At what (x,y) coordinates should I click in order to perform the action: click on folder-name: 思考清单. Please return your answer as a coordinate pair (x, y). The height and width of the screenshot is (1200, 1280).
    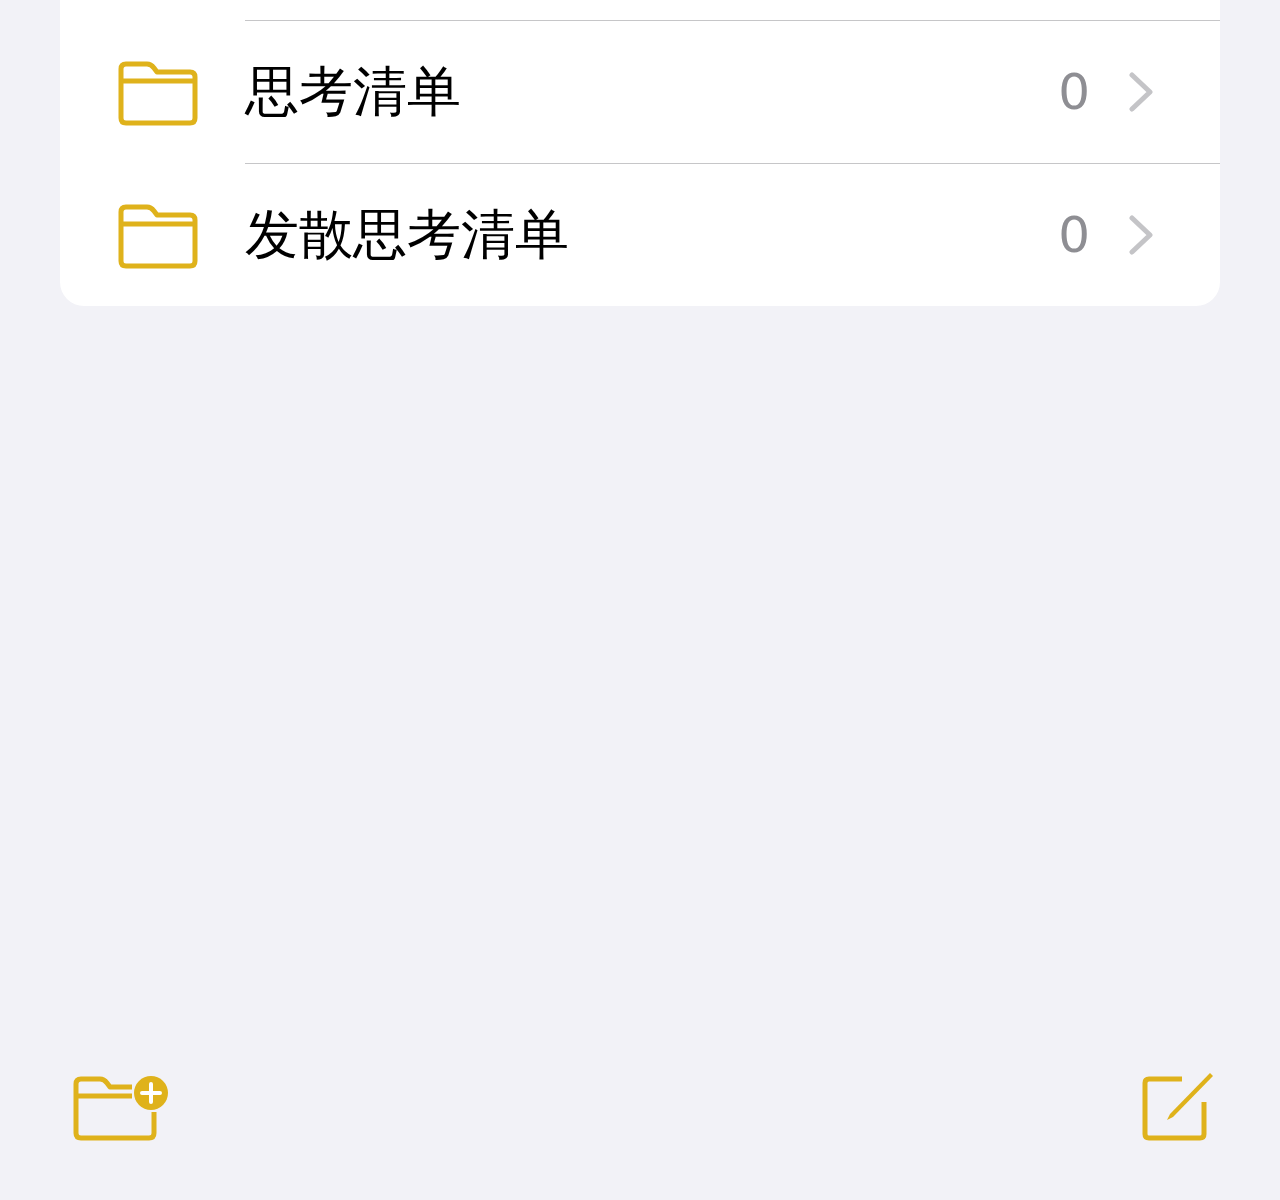
    Looking at the image, I should click on (353, 91).